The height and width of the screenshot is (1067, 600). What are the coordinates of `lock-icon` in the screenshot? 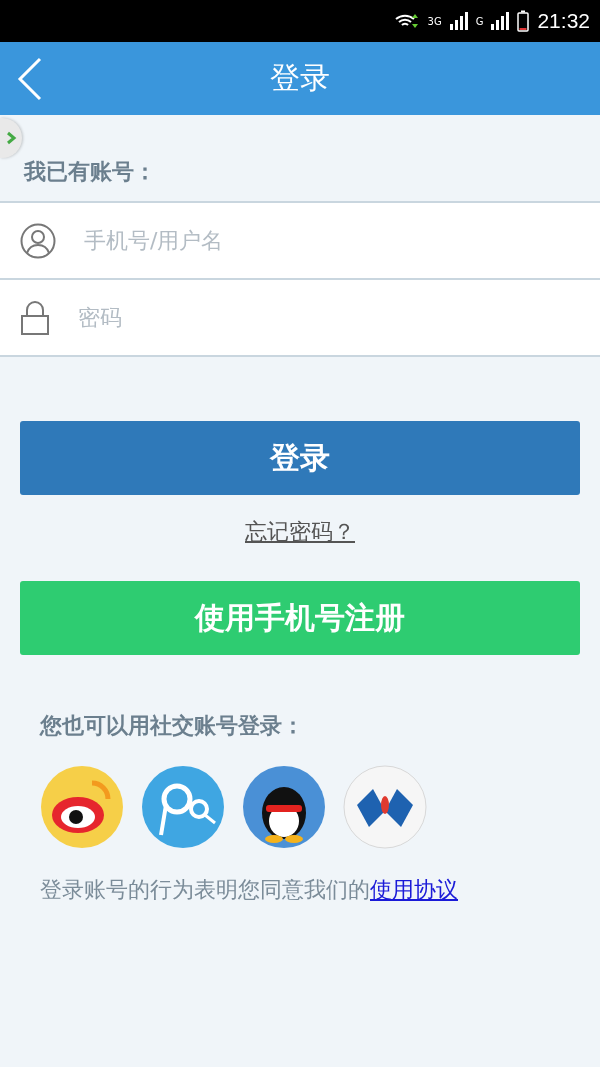 It's located at (35, 317).